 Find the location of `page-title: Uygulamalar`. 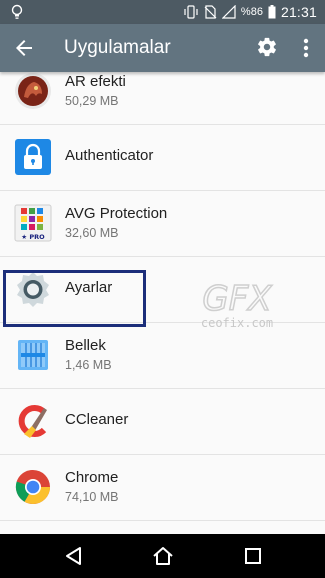

page-title: Uygulamalar is located at coordinates (117, 47).